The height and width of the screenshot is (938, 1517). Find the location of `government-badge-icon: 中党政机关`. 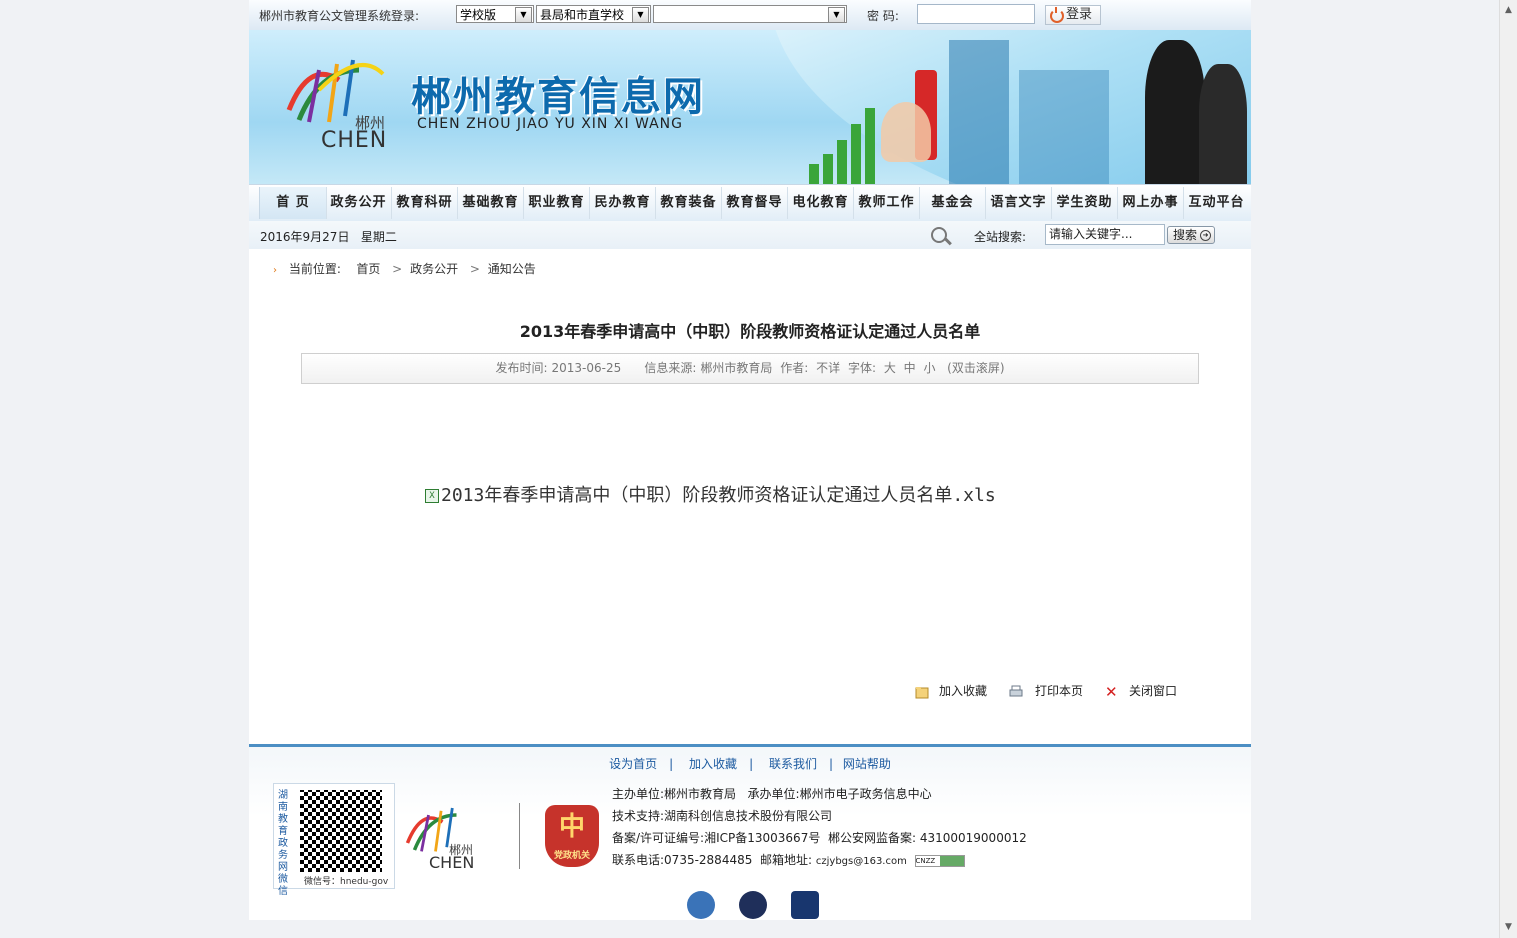

government-badge-icon: 中党政机关 is located at coordinates (572, 836).